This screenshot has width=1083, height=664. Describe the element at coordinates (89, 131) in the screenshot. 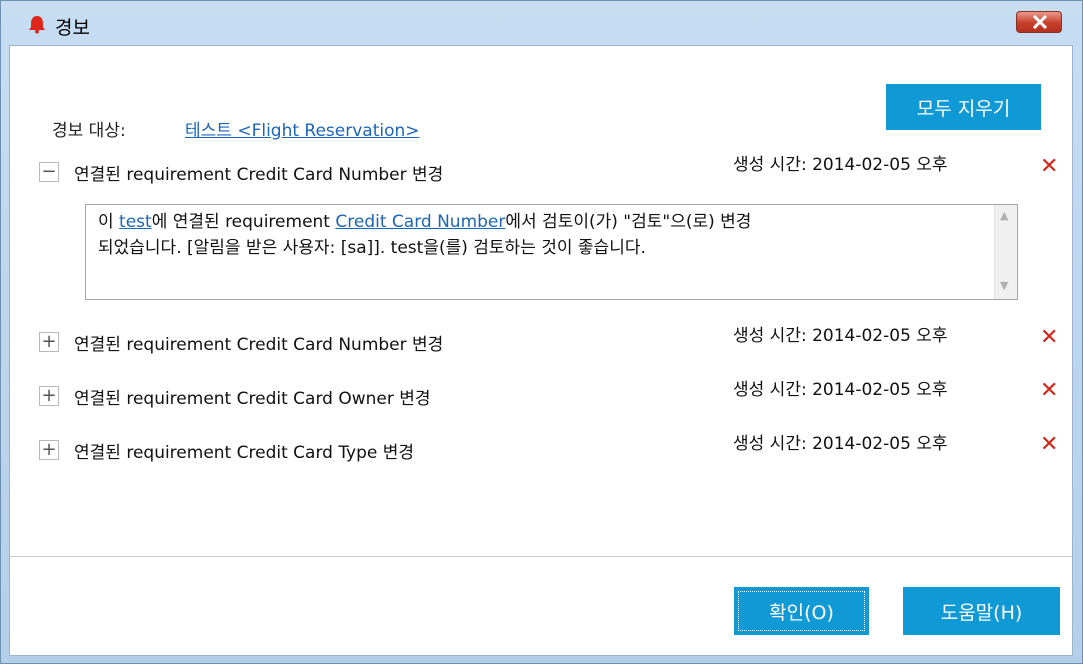

I see `alert-target-label: 경보 대상:` at that location.